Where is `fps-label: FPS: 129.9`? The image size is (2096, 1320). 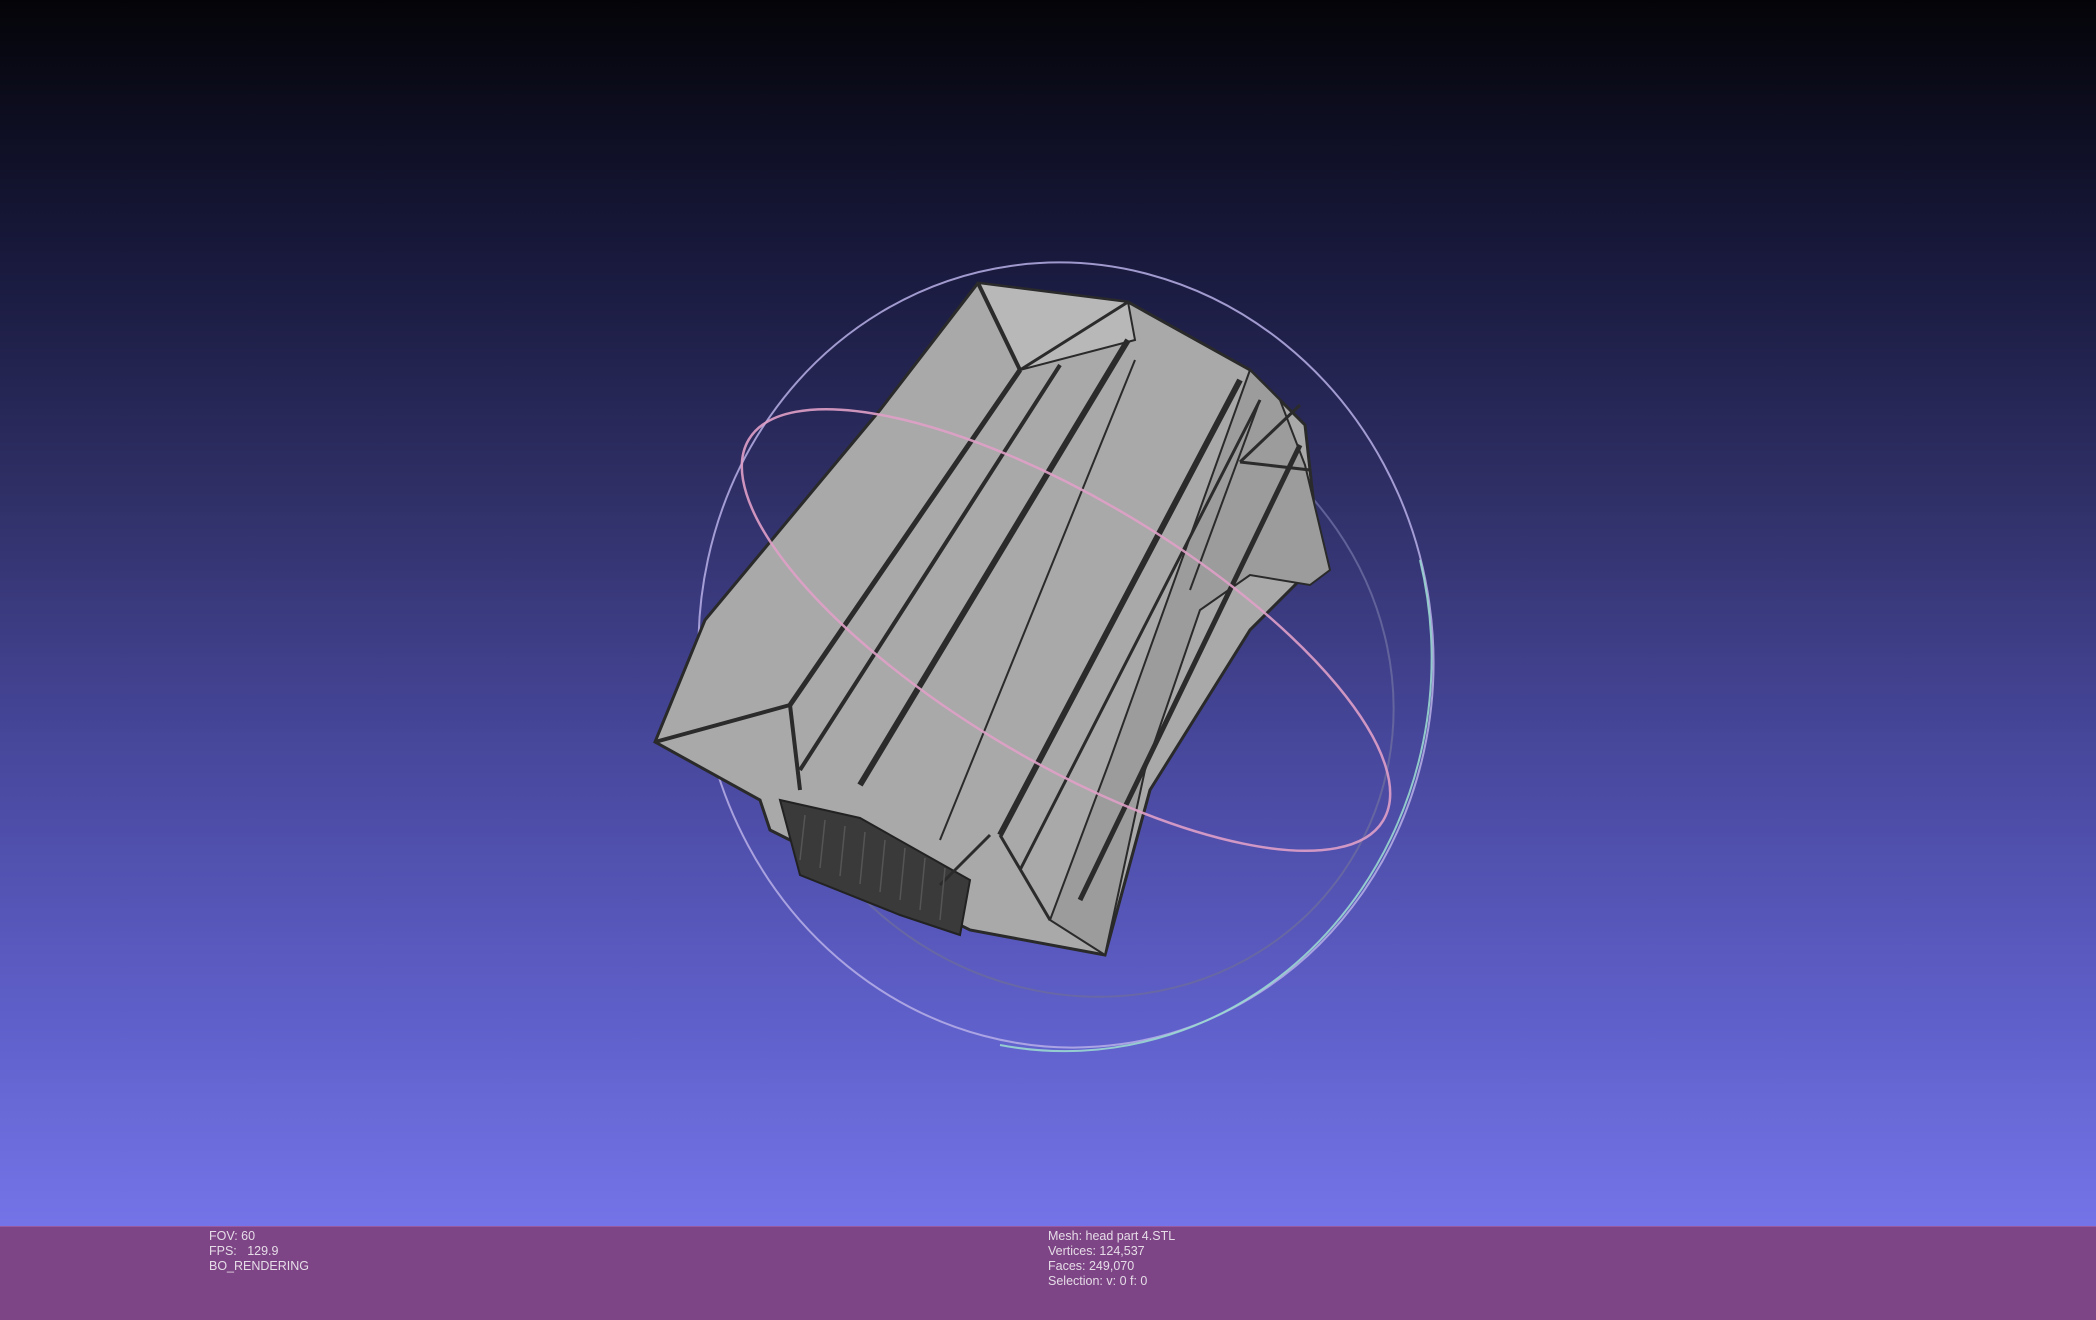
fps-label: FPS: 129.9 is located at coordinates (244, 1251).